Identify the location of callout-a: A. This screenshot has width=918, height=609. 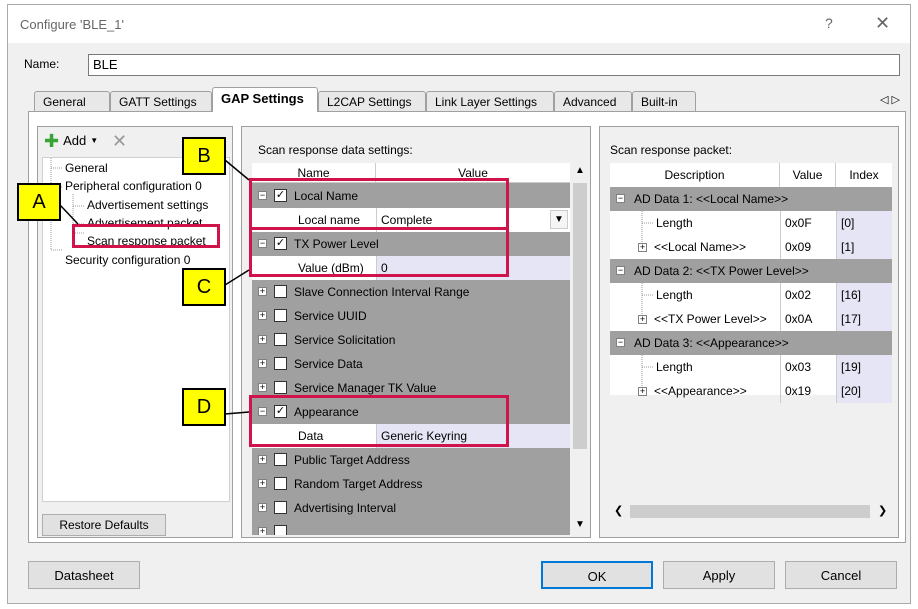
(39, 202).